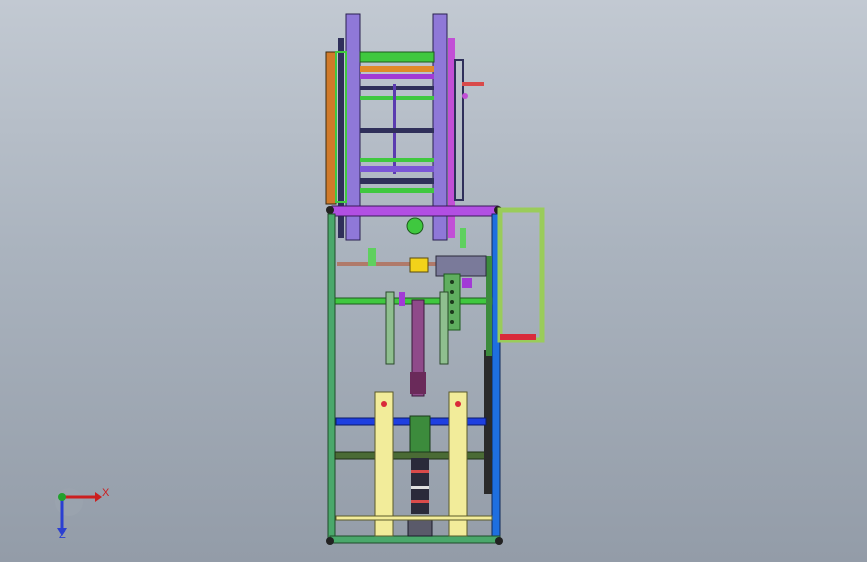 Image resolution: width=867 pixels, height=562 pixels. I want to click on frame-left-post, so click(331, 378).